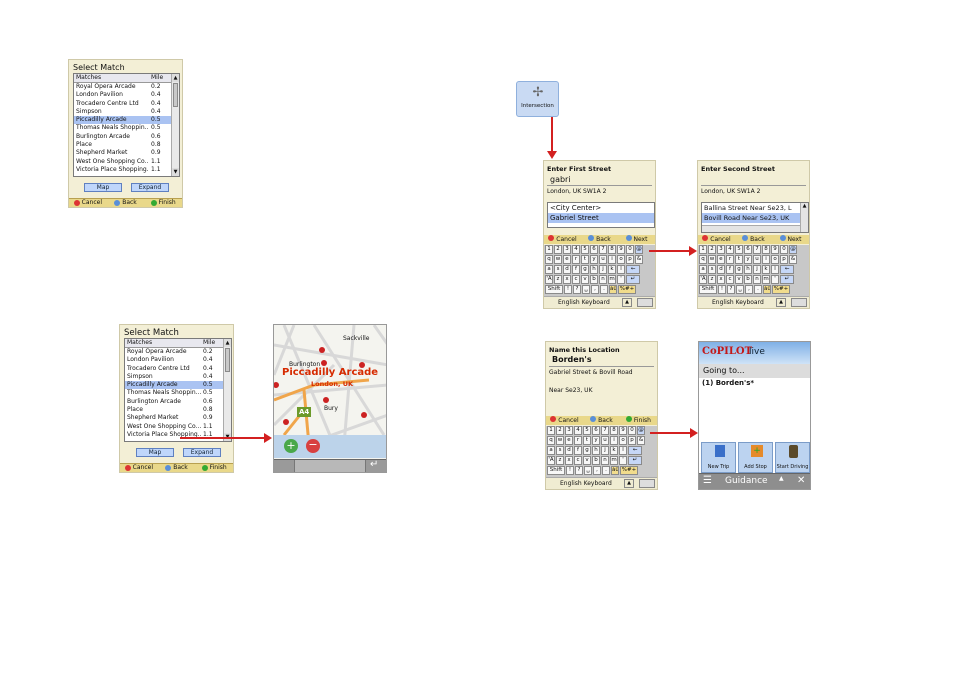  Describe the element at coordinates (615, 470) in the screenshot. I see `key: àü` at that location.